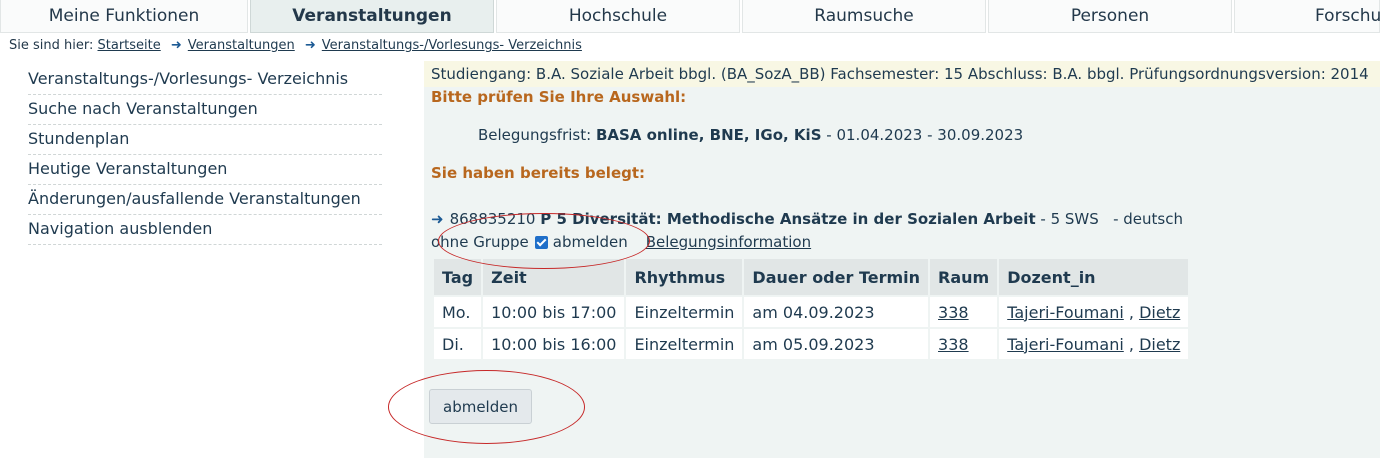  Describe the element at coordinates (708, 135) in the screenshot. I see `frist-name: BASA online, BNE, IGo, KiS` at that location.